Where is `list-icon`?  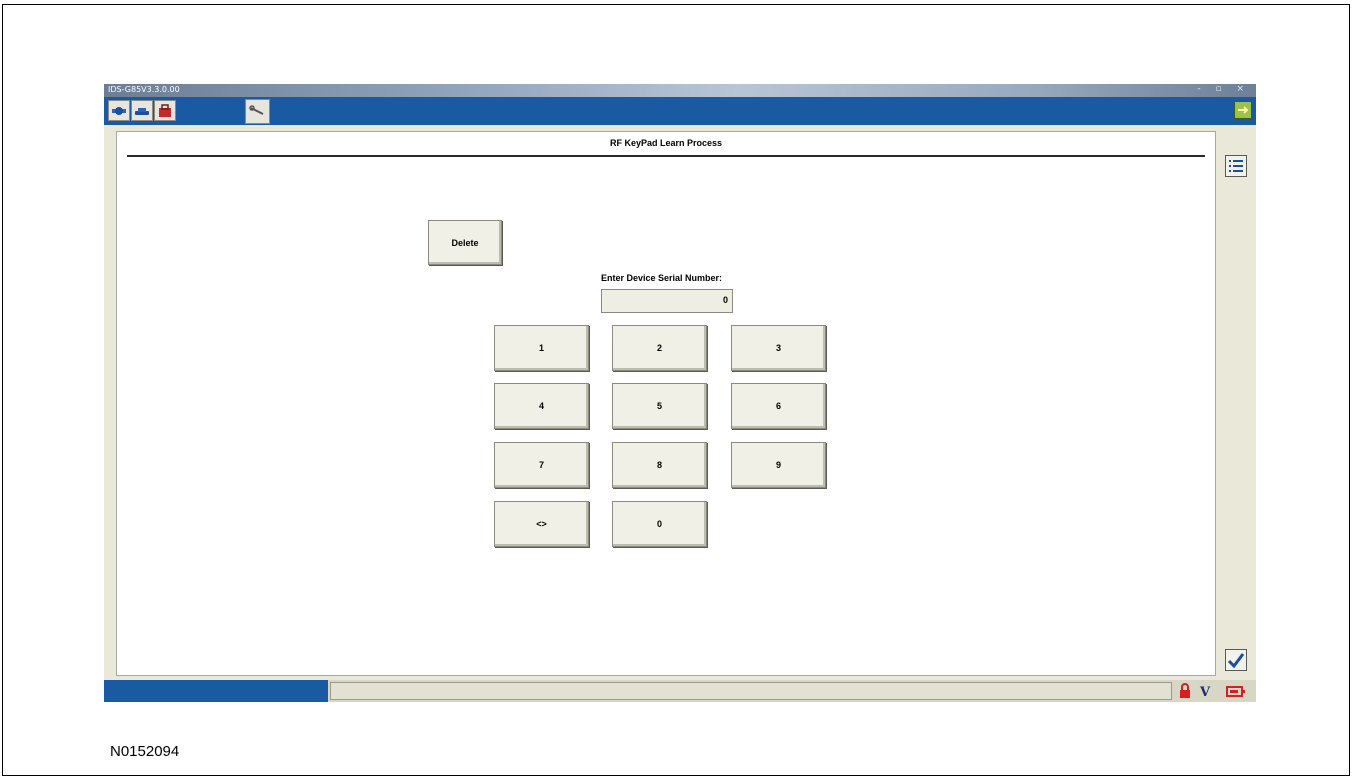 list-icon is located at coordinates (1236, 166).